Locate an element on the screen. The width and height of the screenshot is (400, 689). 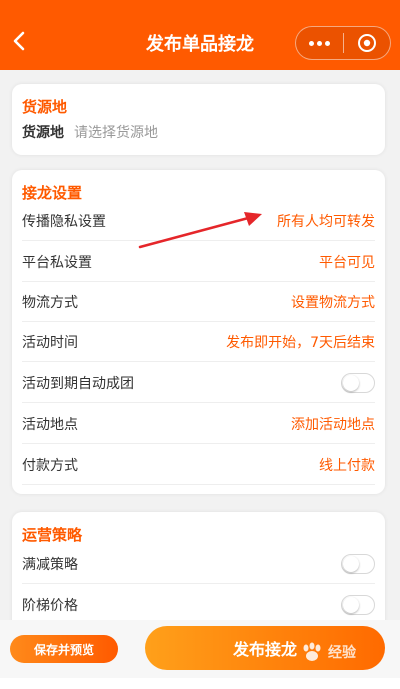
setting-value: 线上付款 is located at coordinates (347, 465).